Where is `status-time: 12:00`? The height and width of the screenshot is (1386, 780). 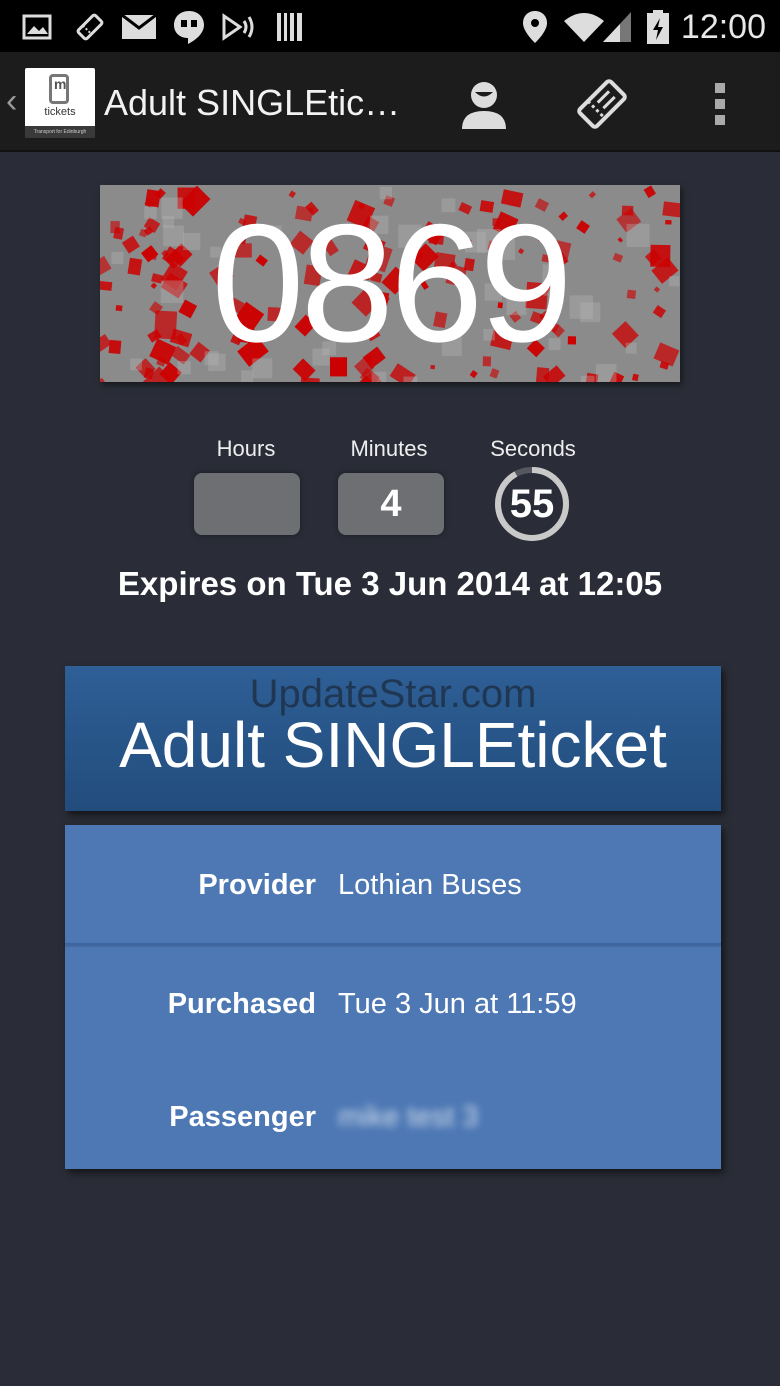
status-time: 12:00 is located at coordinates (723, 27).